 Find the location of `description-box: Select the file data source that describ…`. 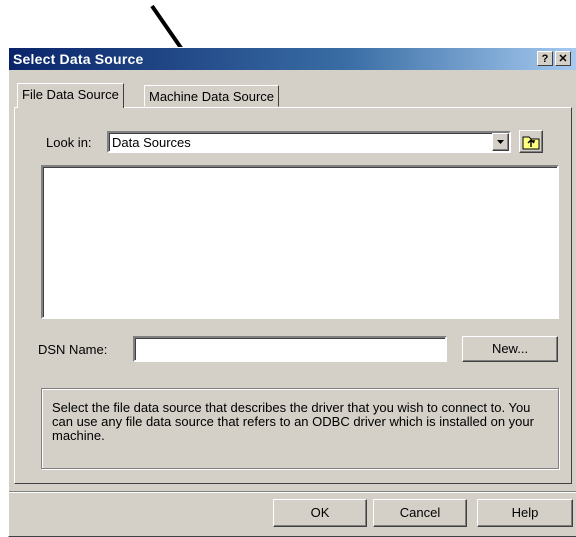

description-box: Select the file data source that describ… is located at coordinates (300, 428).